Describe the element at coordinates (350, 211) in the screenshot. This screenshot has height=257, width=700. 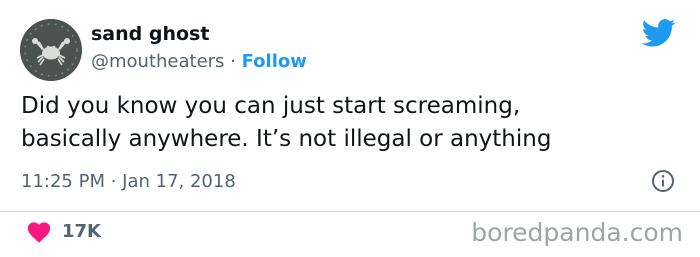
I see `divider` at that location.